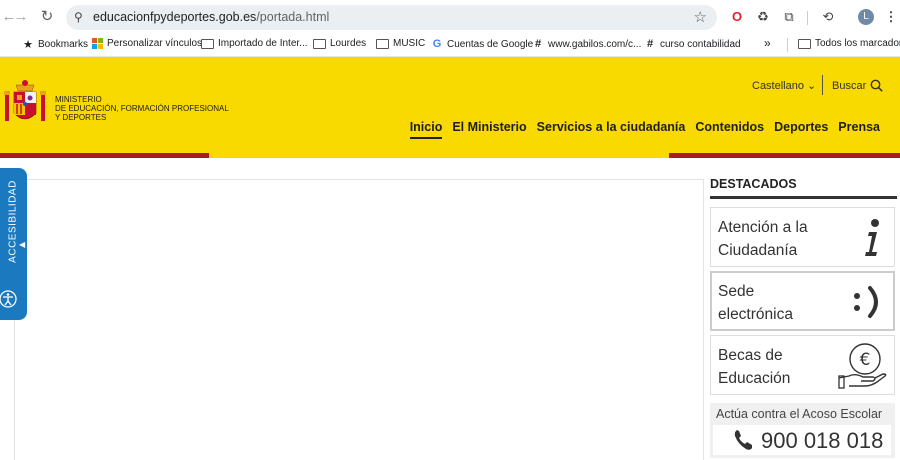 The width and height of the screenshot is (900, 460). What do you see at coordinates (28, 45) in the screenshot?
I see `star-icon: ★` at bounding box center [28, 45].